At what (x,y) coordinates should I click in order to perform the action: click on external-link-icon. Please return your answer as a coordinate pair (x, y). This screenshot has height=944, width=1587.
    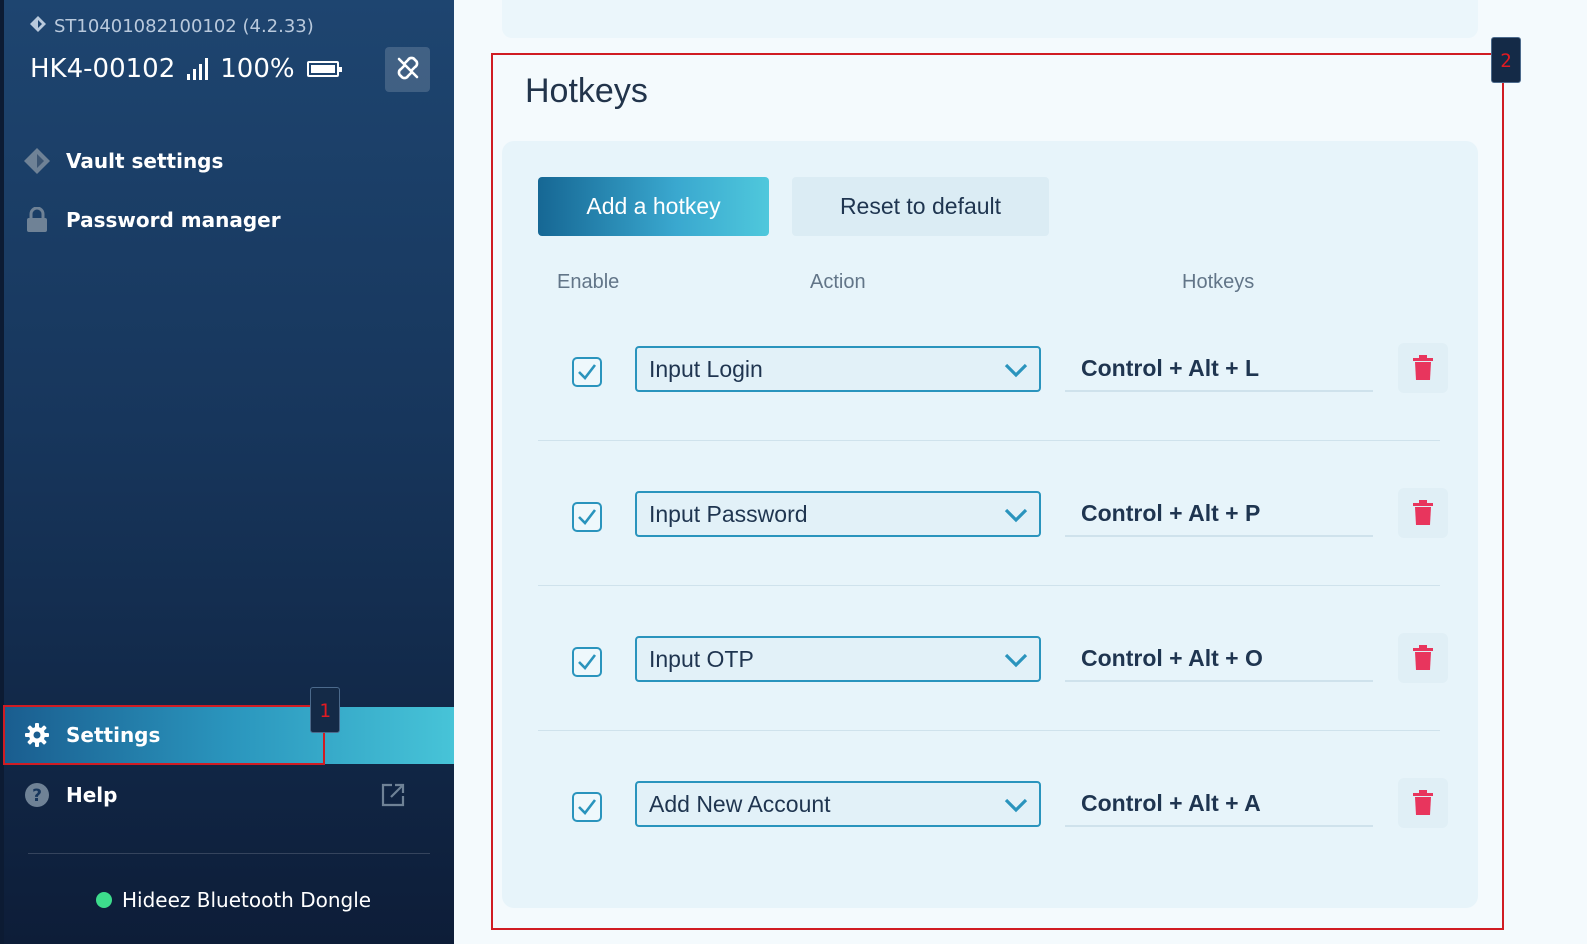
    Looking at the image, I should click on (393, 797).